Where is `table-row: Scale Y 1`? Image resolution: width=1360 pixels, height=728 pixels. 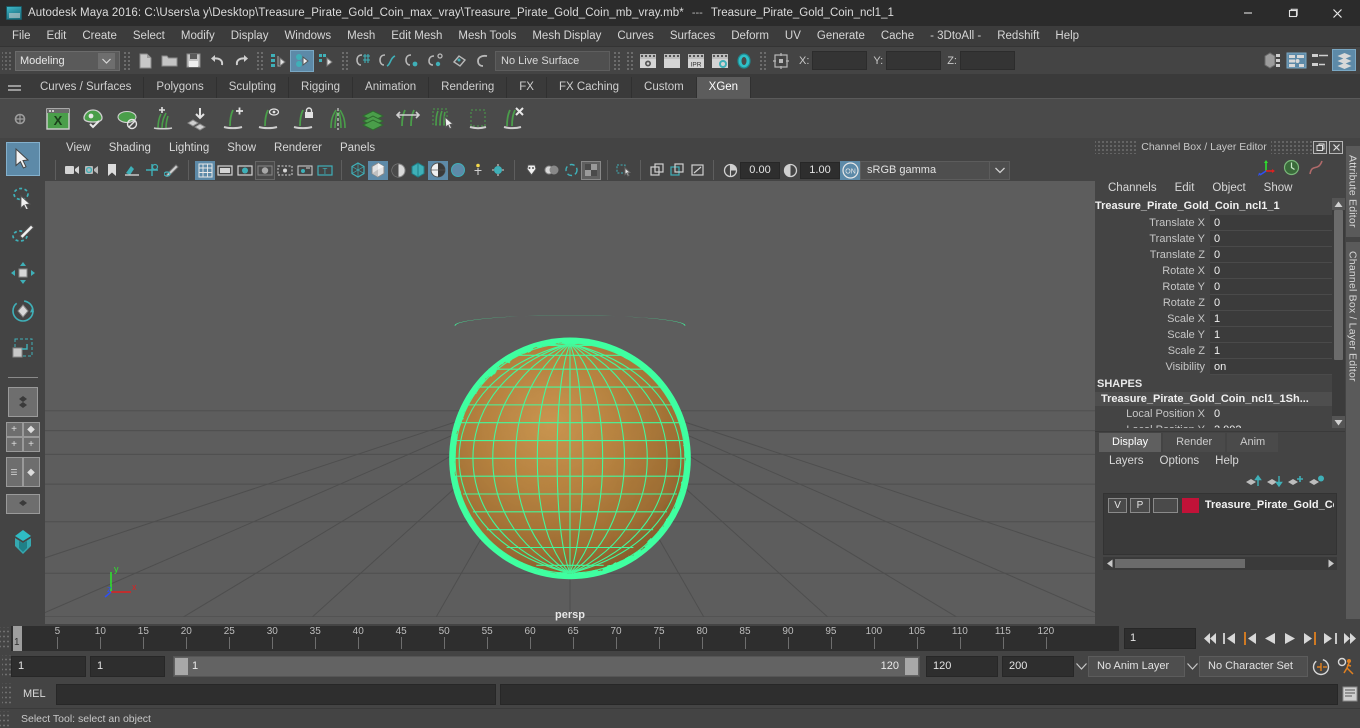
table-row: Scale Y 1 is located at coordinates (1213, 335).